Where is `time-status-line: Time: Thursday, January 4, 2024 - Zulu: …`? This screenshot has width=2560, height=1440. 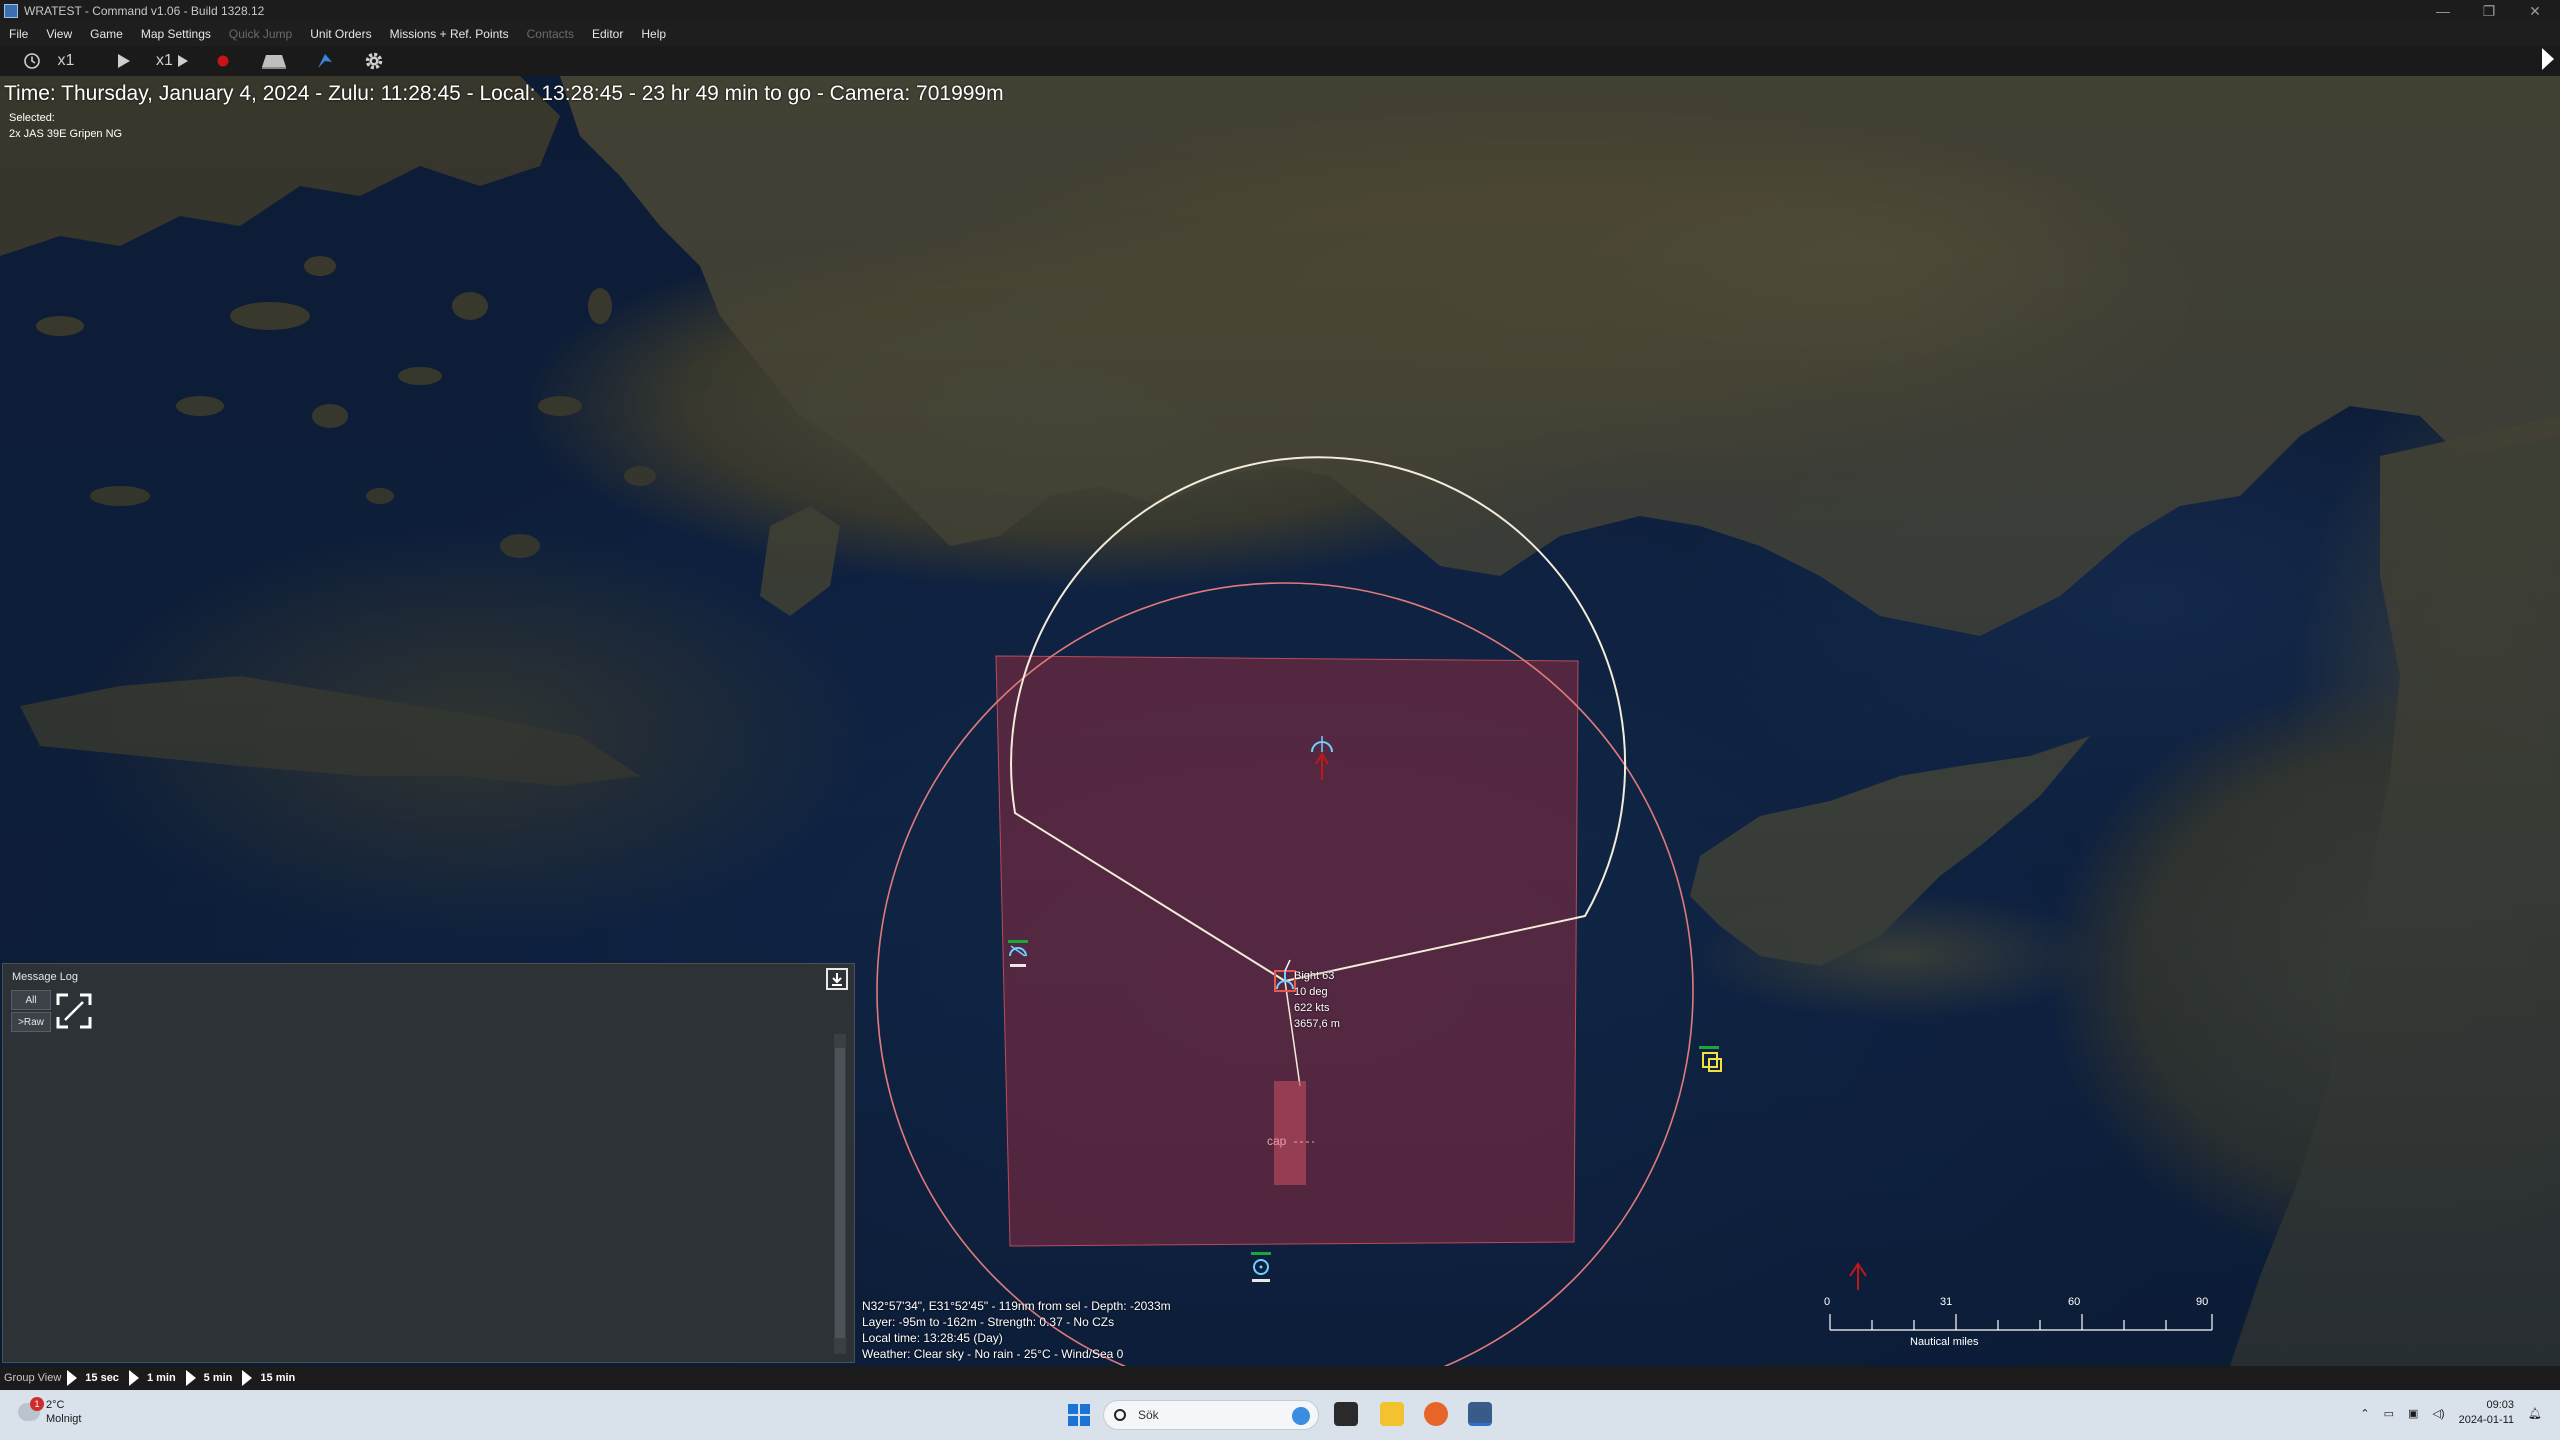 time-status-line: Time: Thursday, January 4, 2024 - Zulu: … is located at coordinates (504, 93).